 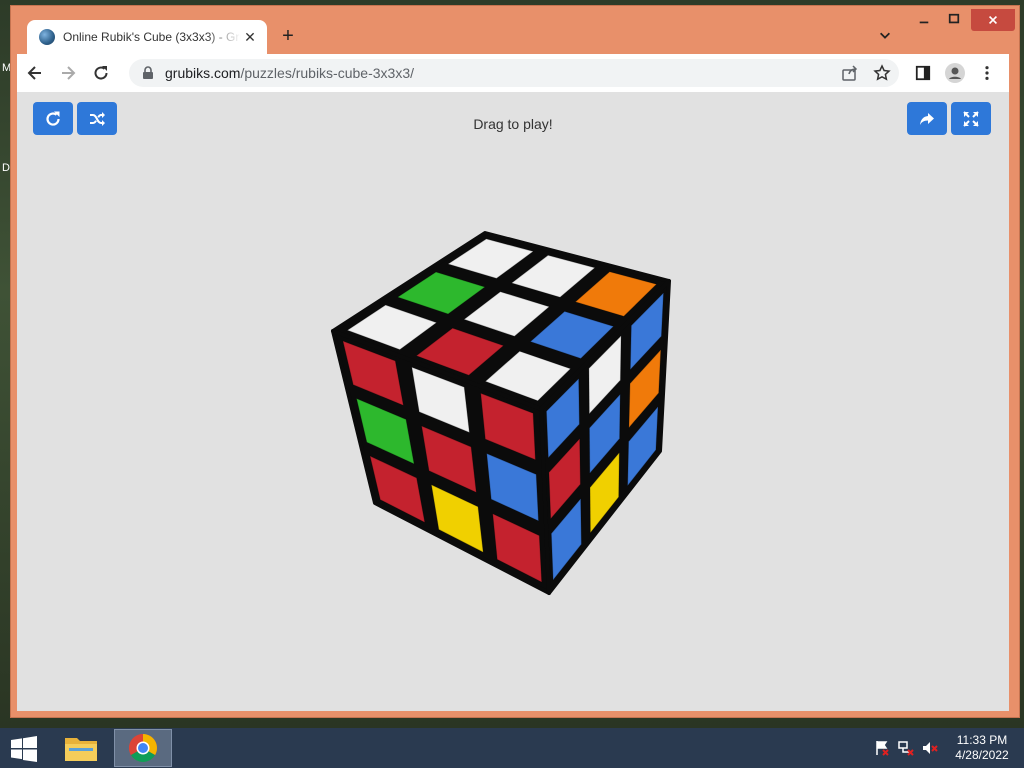 I want to click on network-icon, so click(x=906, y=748).